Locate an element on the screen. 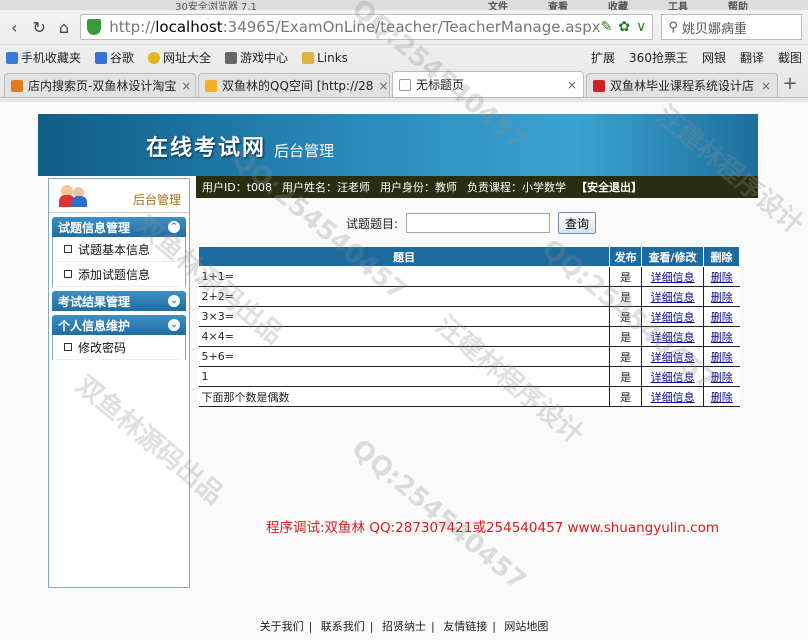 This screenshot has height=640, width=808. menu-file: 文件 is located at coordinates (498, 5).